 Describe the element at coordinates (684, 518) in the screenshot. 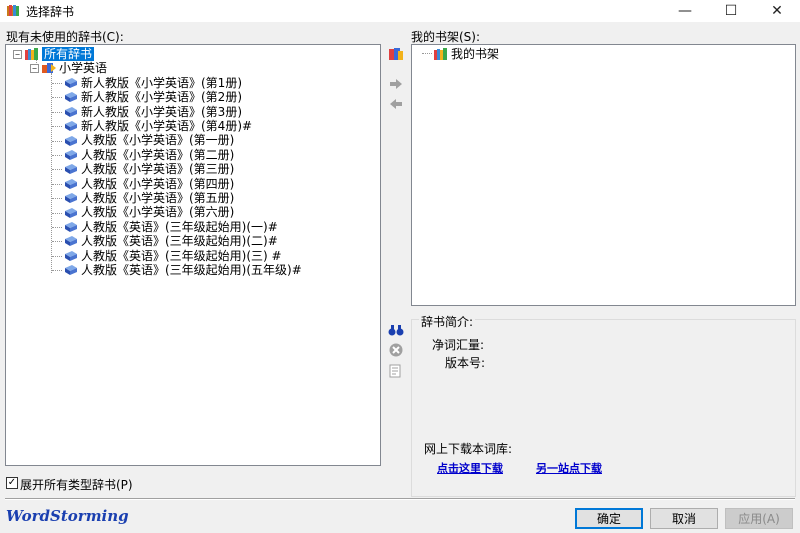

I see `cancel-button: 取消` at that location.